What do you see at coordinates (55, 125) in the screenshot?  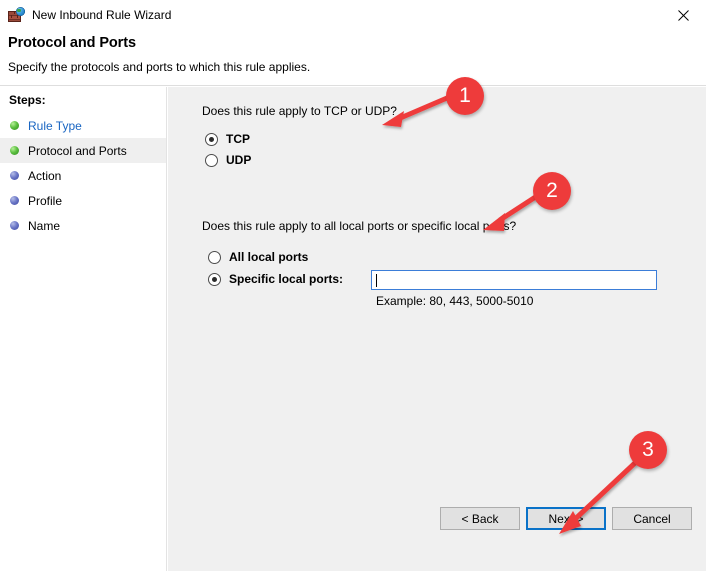 I see `sidebar-item-label: Rule Type` at bounding box center [55, 125].